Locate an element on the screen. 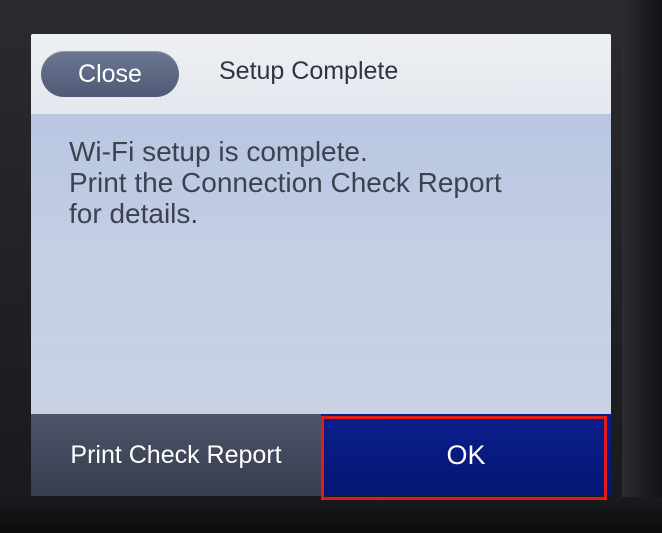 This screenshot has height=533, width=662. message-line-1: Wi-Fi setup is complete. is located at coordinates (218, 151).